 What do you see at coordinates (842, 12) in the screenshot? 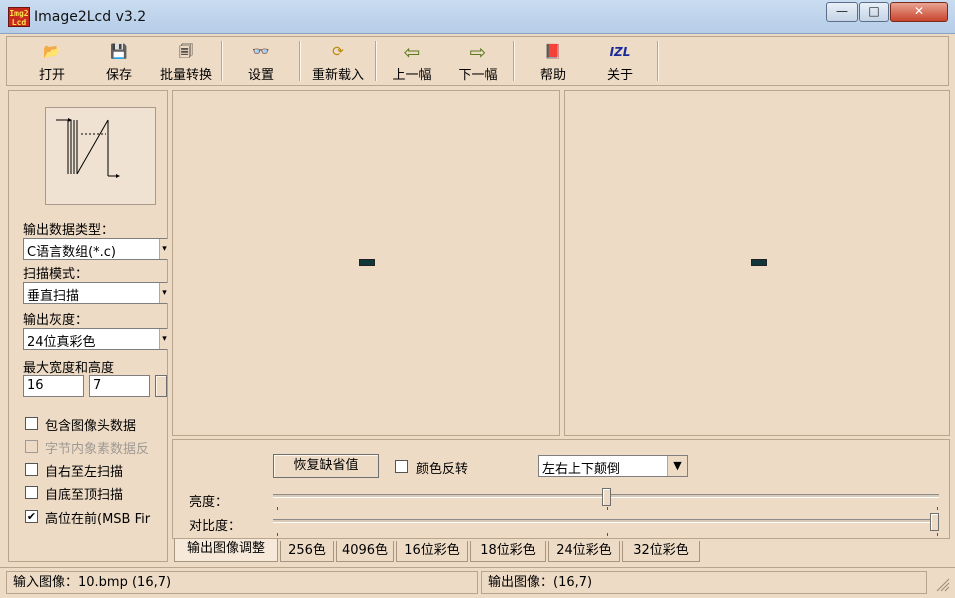
I see `minimize-button: —` at bounding box center [842, 12].